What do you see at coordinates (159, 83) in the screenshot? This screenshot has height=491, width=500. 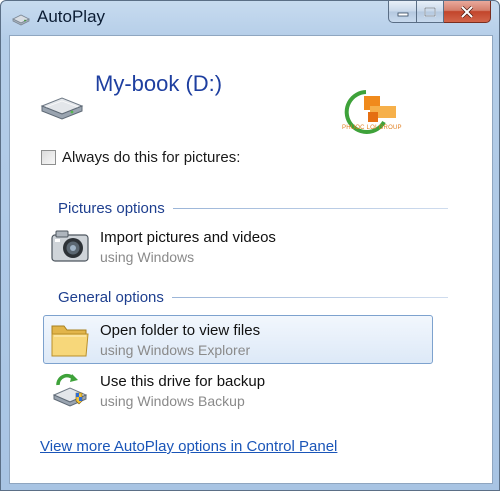 I see `drive-title: My-book (D:)` at bounding box center [159, 83].